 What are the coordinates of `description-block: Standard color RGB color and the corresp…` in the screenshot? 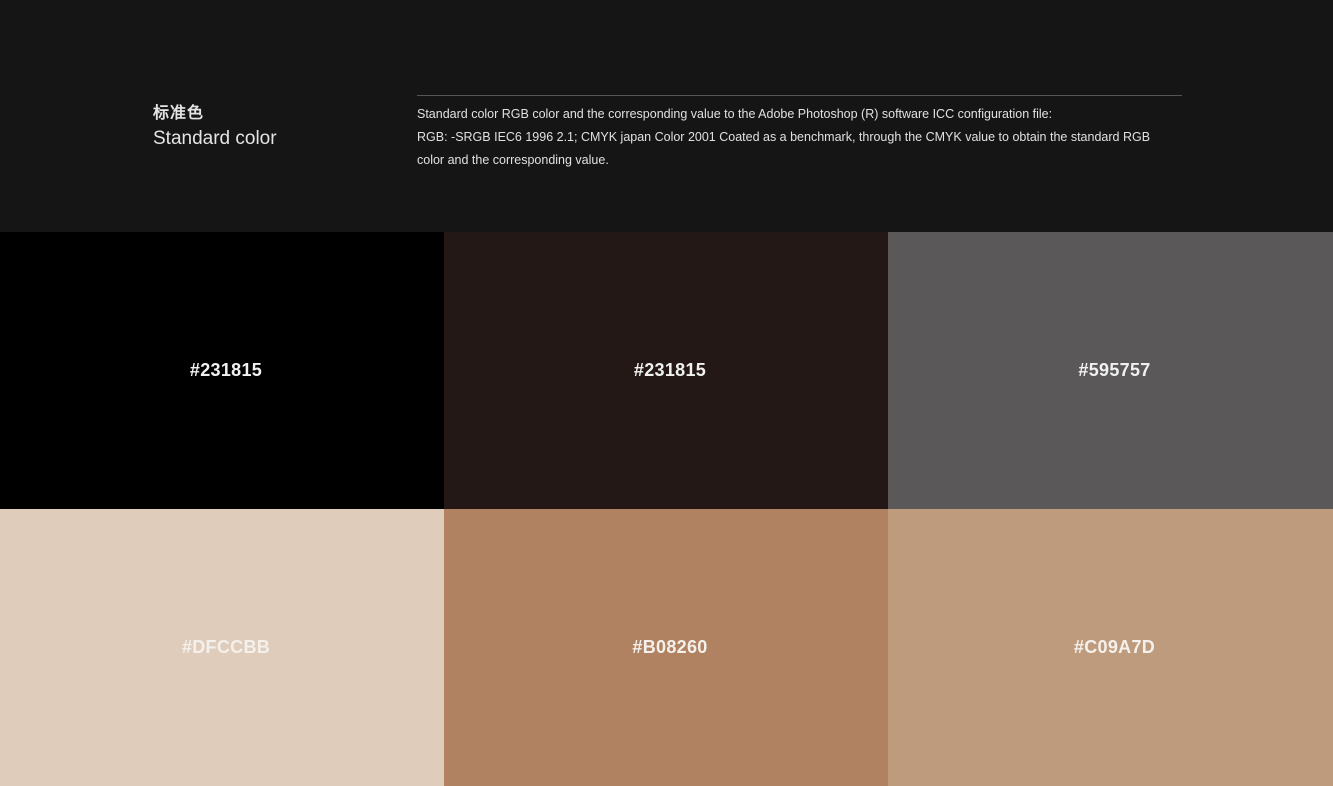 It's located at (799, 133).